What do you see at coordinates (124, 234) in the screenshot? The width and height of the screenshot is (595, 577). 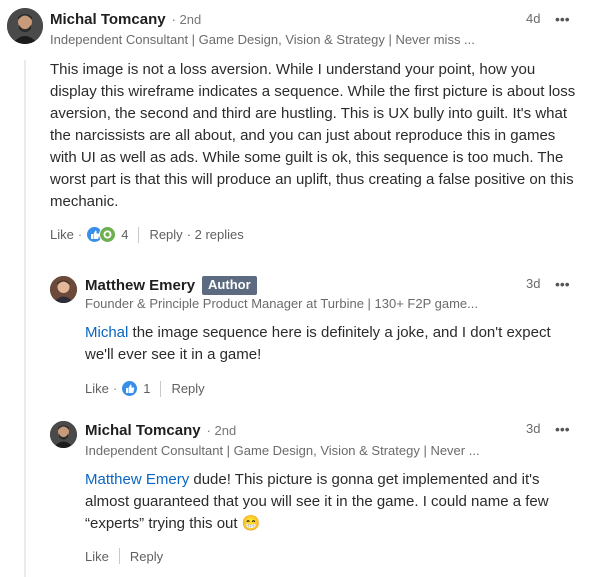 I see `reaction-count: 4` at bounding box center [124, 234].